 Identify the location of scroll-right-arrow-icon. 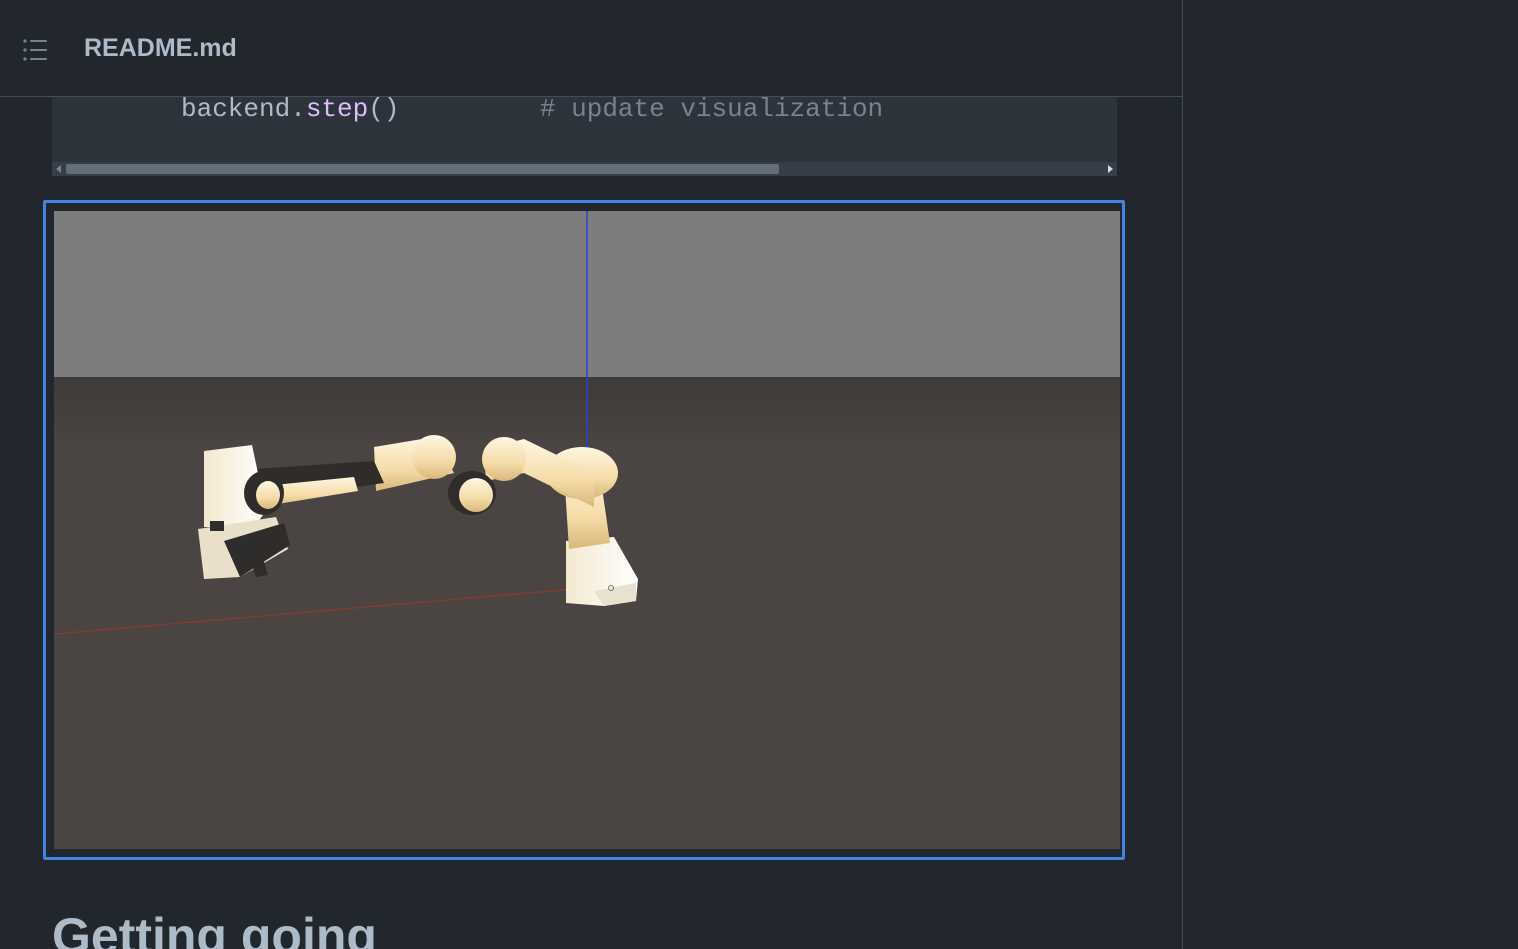
(1110, 169).